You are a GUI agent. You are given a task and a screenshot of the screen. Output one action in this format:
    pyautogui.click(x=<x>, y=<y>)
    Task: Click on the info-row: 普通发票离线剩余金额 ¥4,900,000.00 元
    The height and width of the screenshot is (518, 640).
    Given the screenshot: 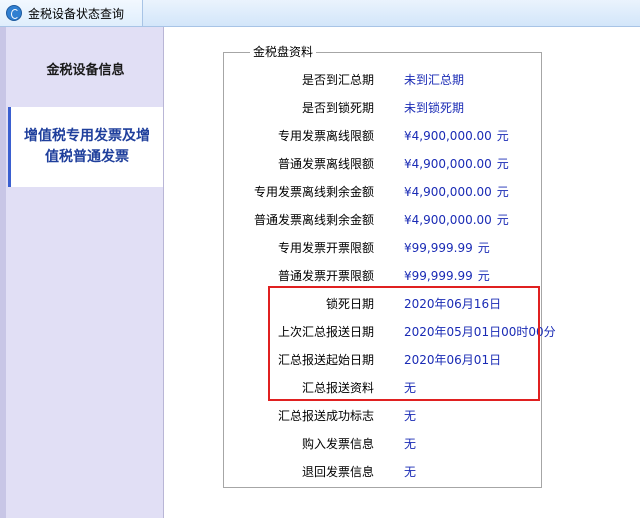 What is the action you would take?
    pyautogui.click(x=424, y=220)
    